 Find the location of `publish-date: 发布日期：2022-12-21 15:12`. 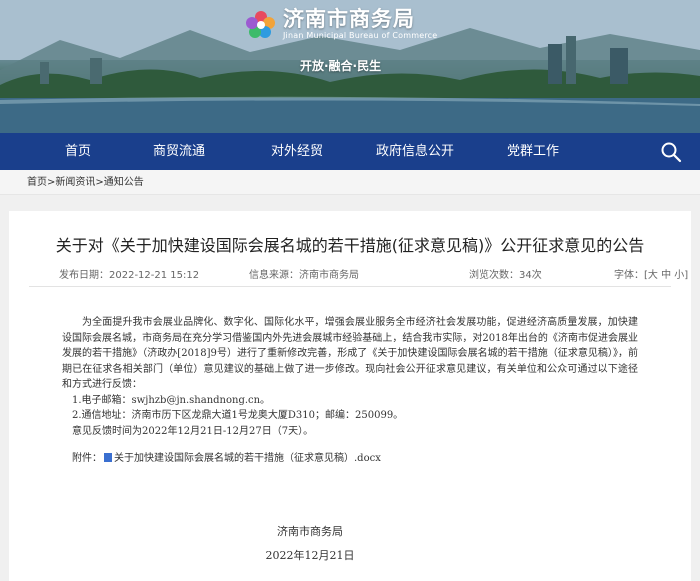

publish-date: 发布日期：2022-12-21 15:12 is located at coordinates (129, 275).